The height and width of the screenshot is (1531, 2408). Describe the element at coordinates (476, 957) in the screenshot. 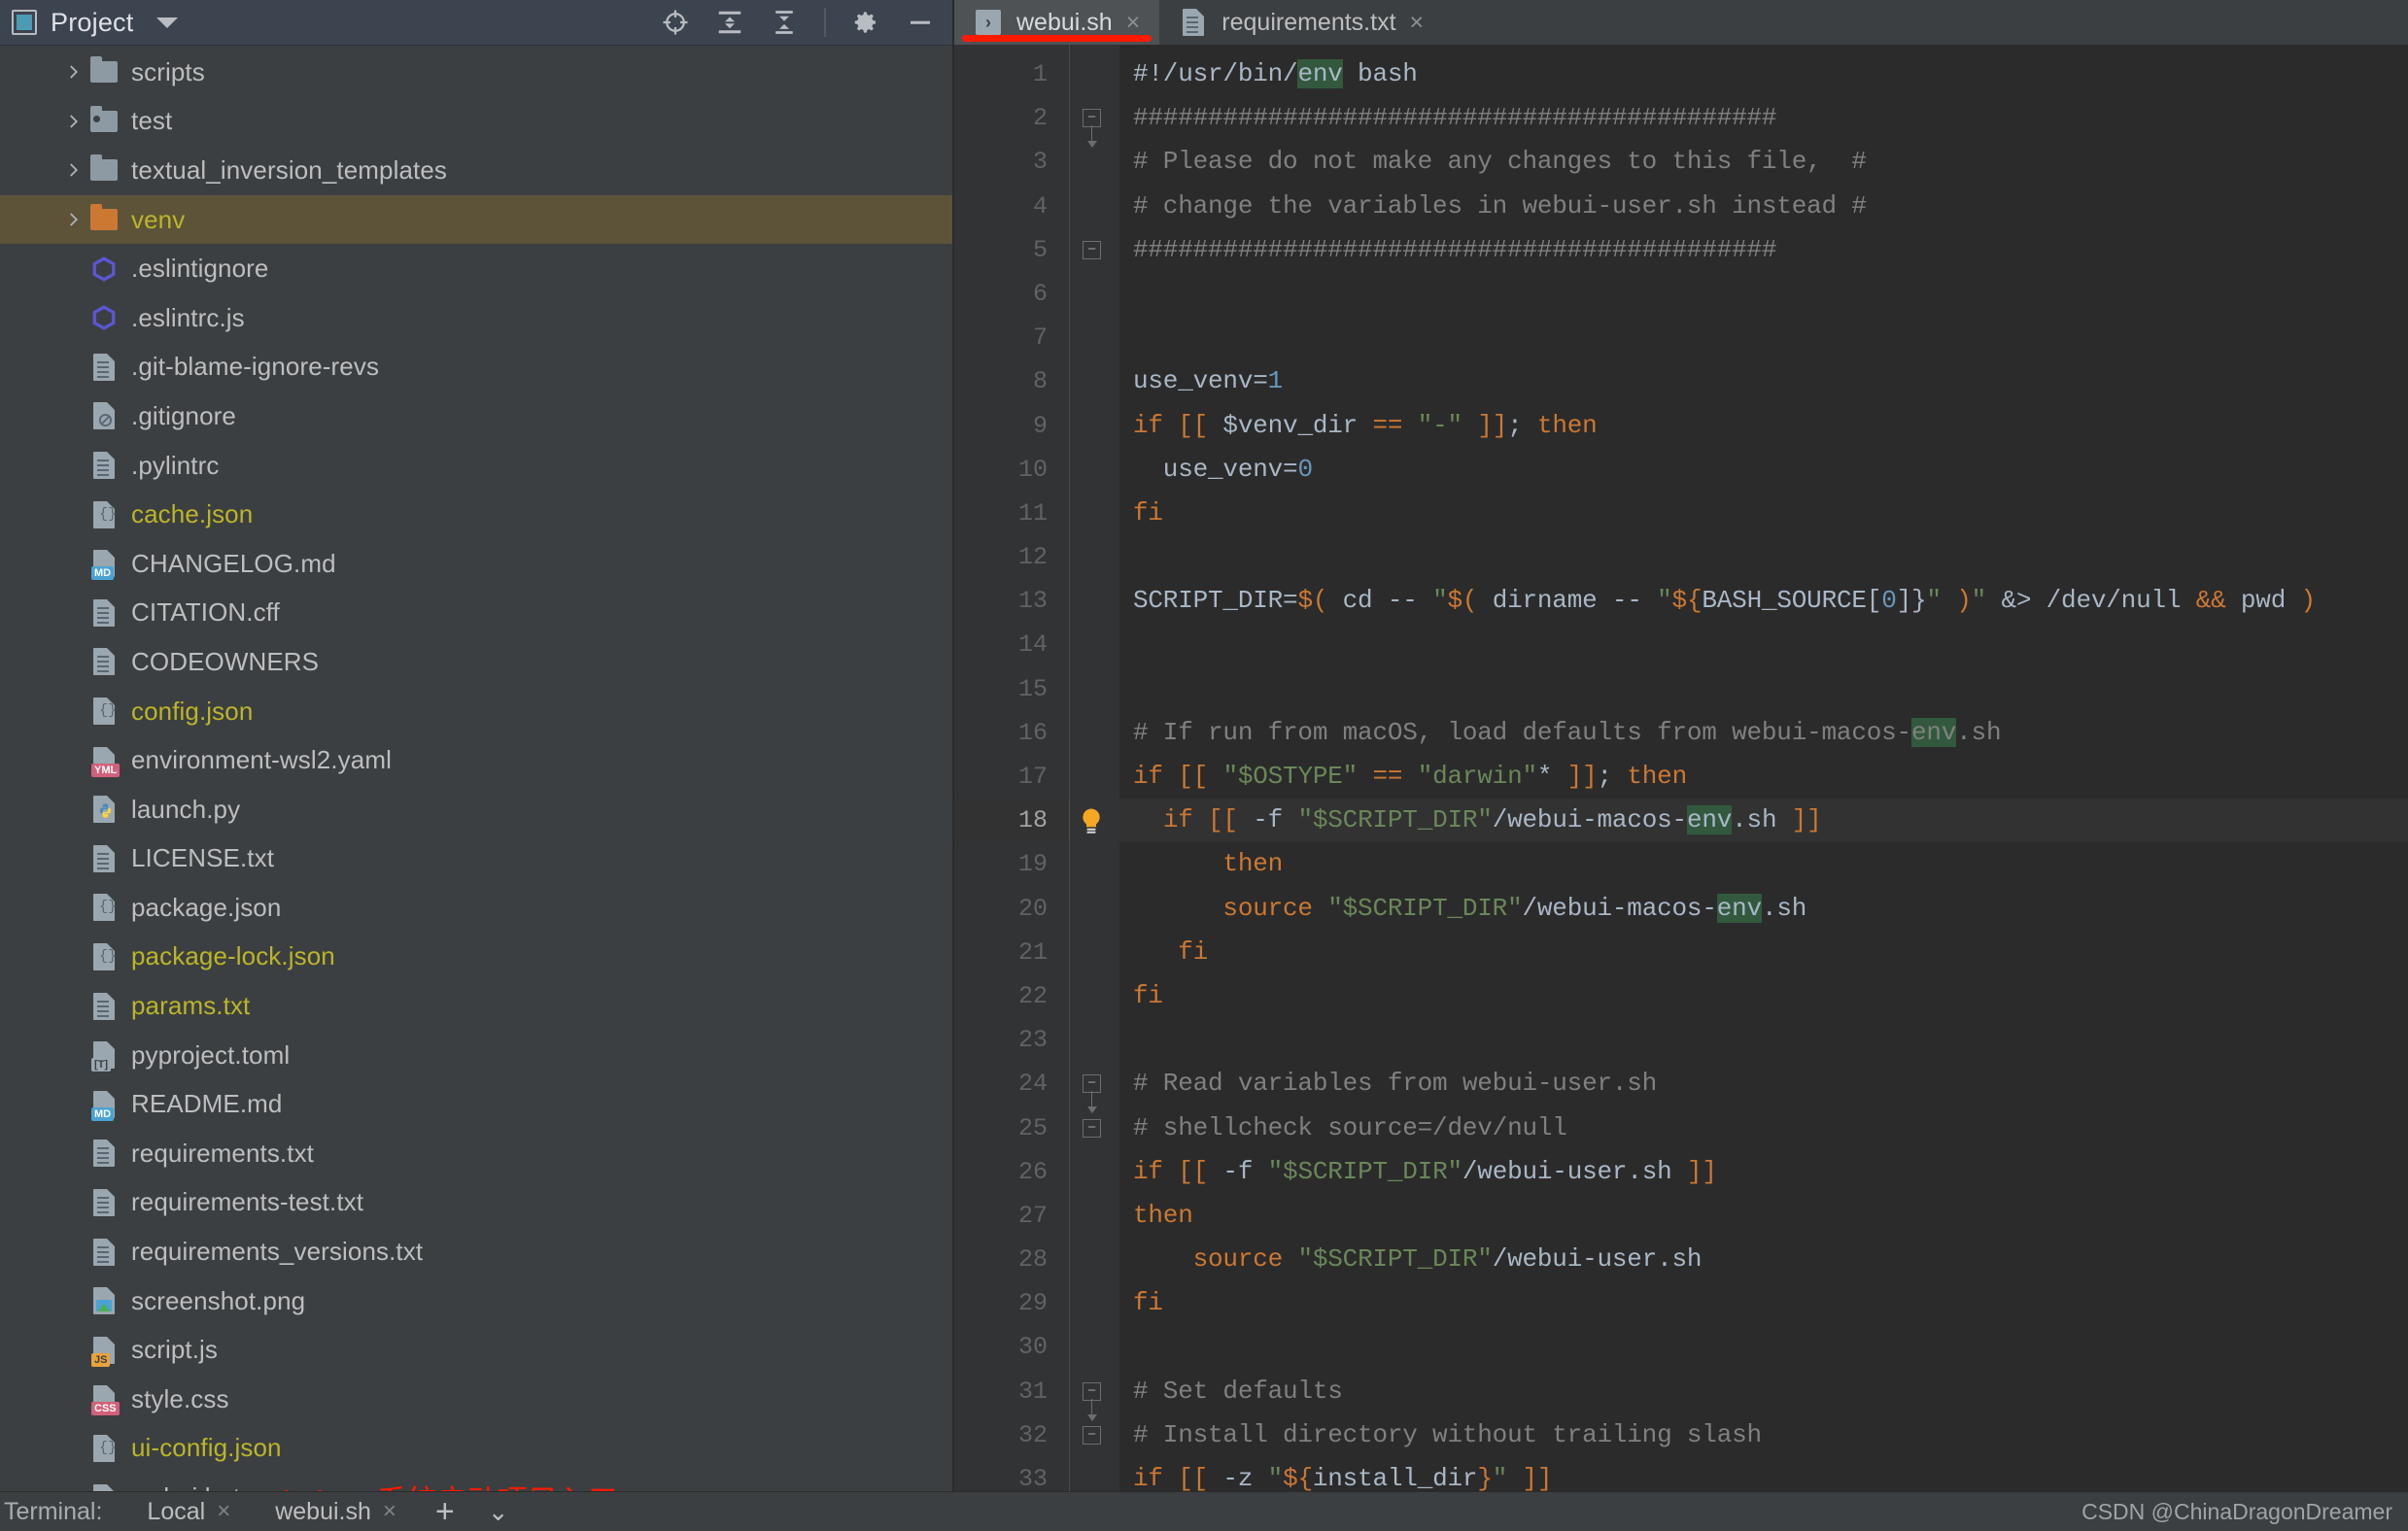

I see `tree-item-package-lock-json: {} package-lock.json` at that location.